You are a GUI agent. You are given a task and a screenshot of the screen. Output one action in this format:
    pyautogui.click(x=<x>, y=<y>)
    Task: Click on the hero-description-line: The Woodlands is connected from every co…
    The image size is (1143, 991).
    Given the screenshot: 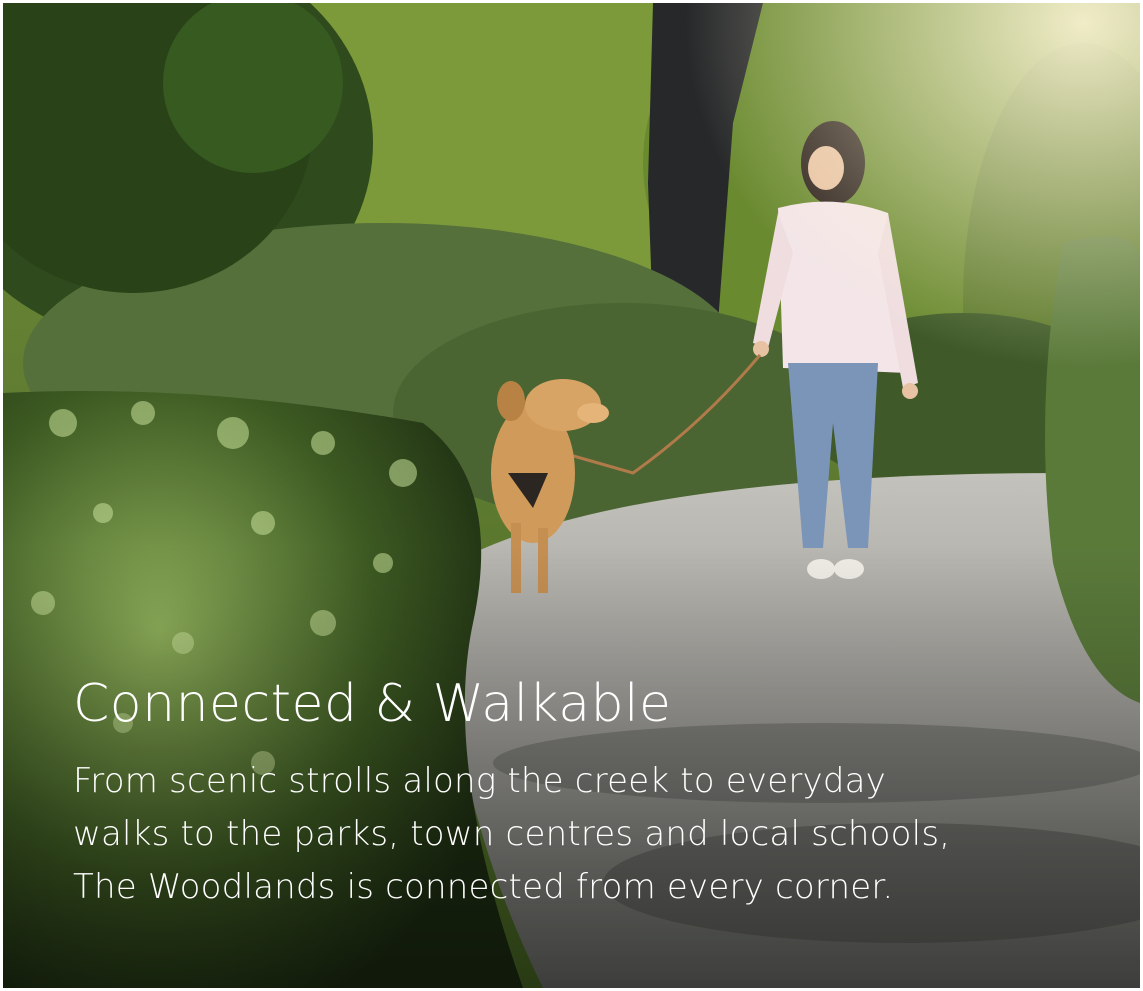 What is the action you would take?
    pyautogui.click(x=483, y=887)
    